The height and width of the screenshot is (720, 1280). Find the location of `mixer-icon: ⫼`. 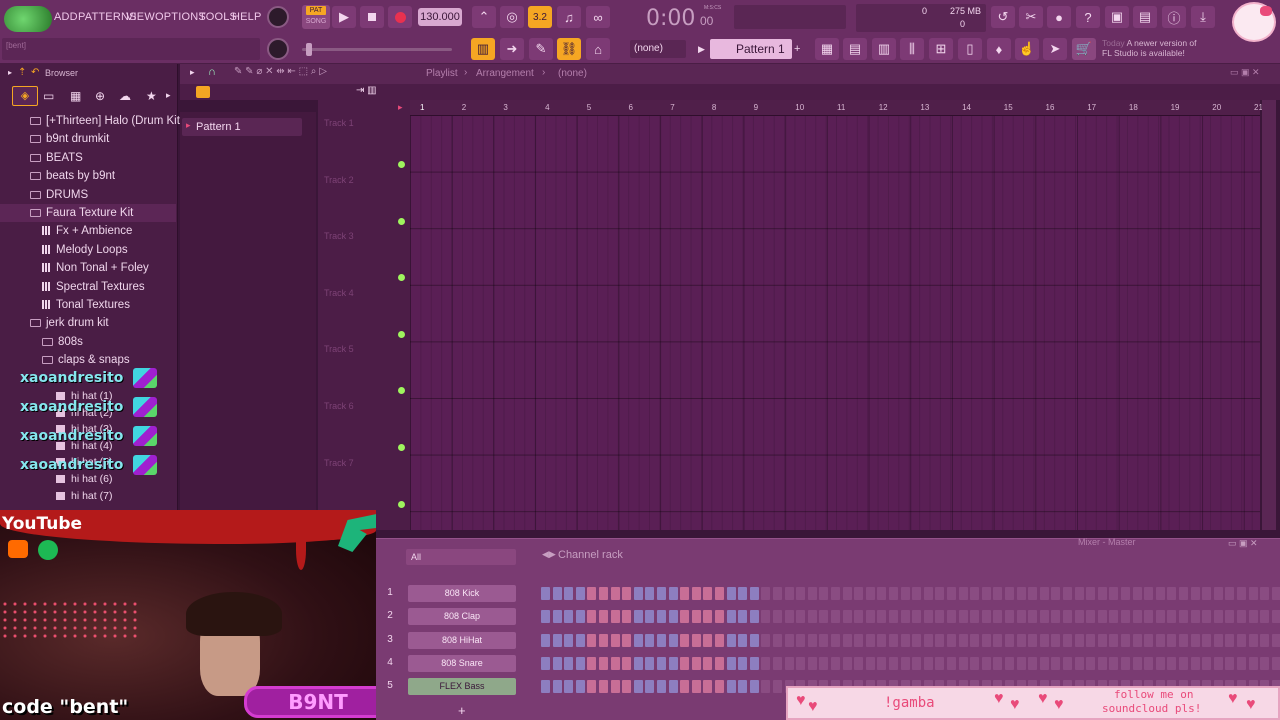

mixer-icon: ⫼ is located at coordinates (912, 49).